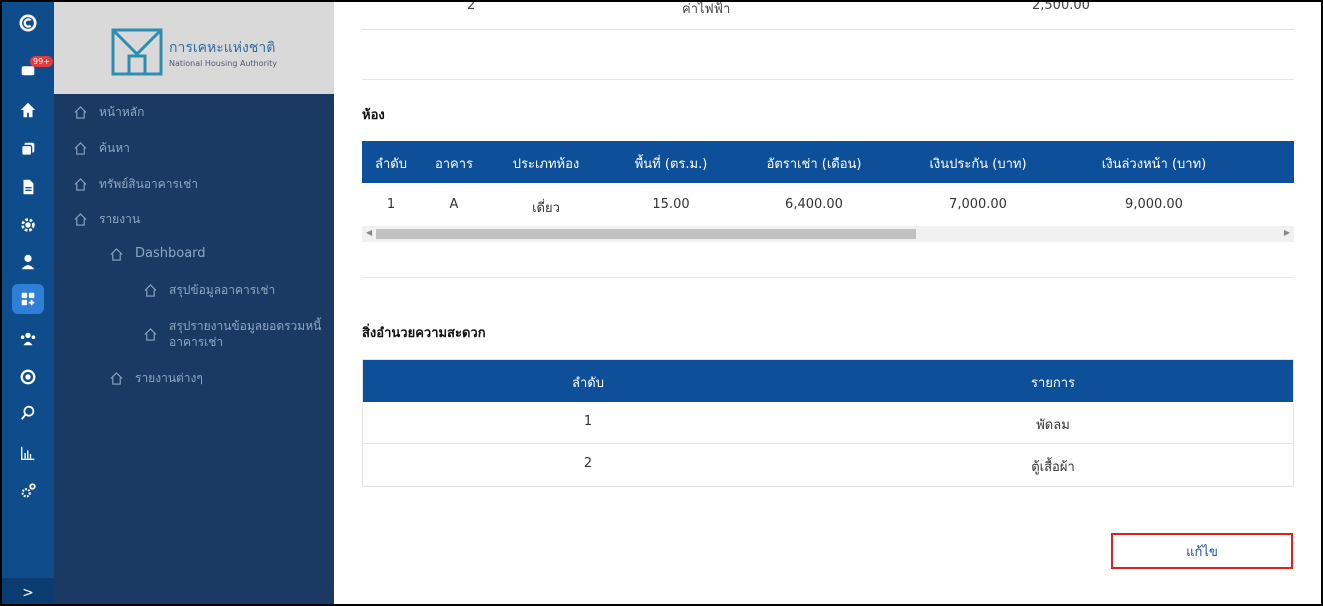 Image resolution: width=1323 pixels, height=606 pixels. What do you see at coordinates (373, 115) in the screenshot?
I see `room-section-title: ห้อง` at bounding box center [373, 115].